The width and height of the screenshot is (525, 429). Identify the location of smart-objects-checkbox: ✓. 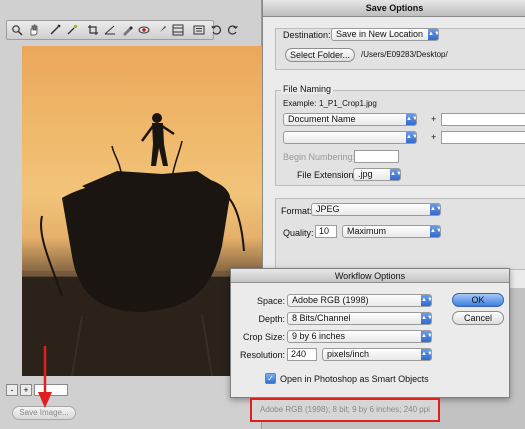
(270, 378).